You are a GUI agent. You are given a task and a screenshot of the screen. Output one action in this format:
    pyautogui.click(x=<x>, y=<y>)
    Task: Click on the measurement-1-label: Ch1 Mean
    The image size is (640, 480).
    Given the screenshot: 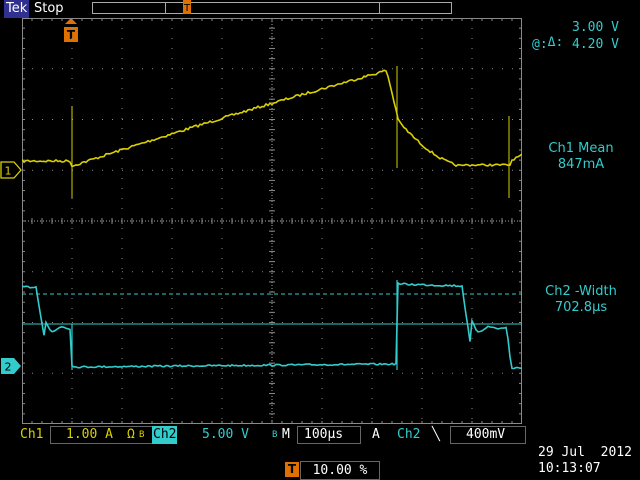 What is the action you would take?
    pyautogui.click(x=581, y=148)
    